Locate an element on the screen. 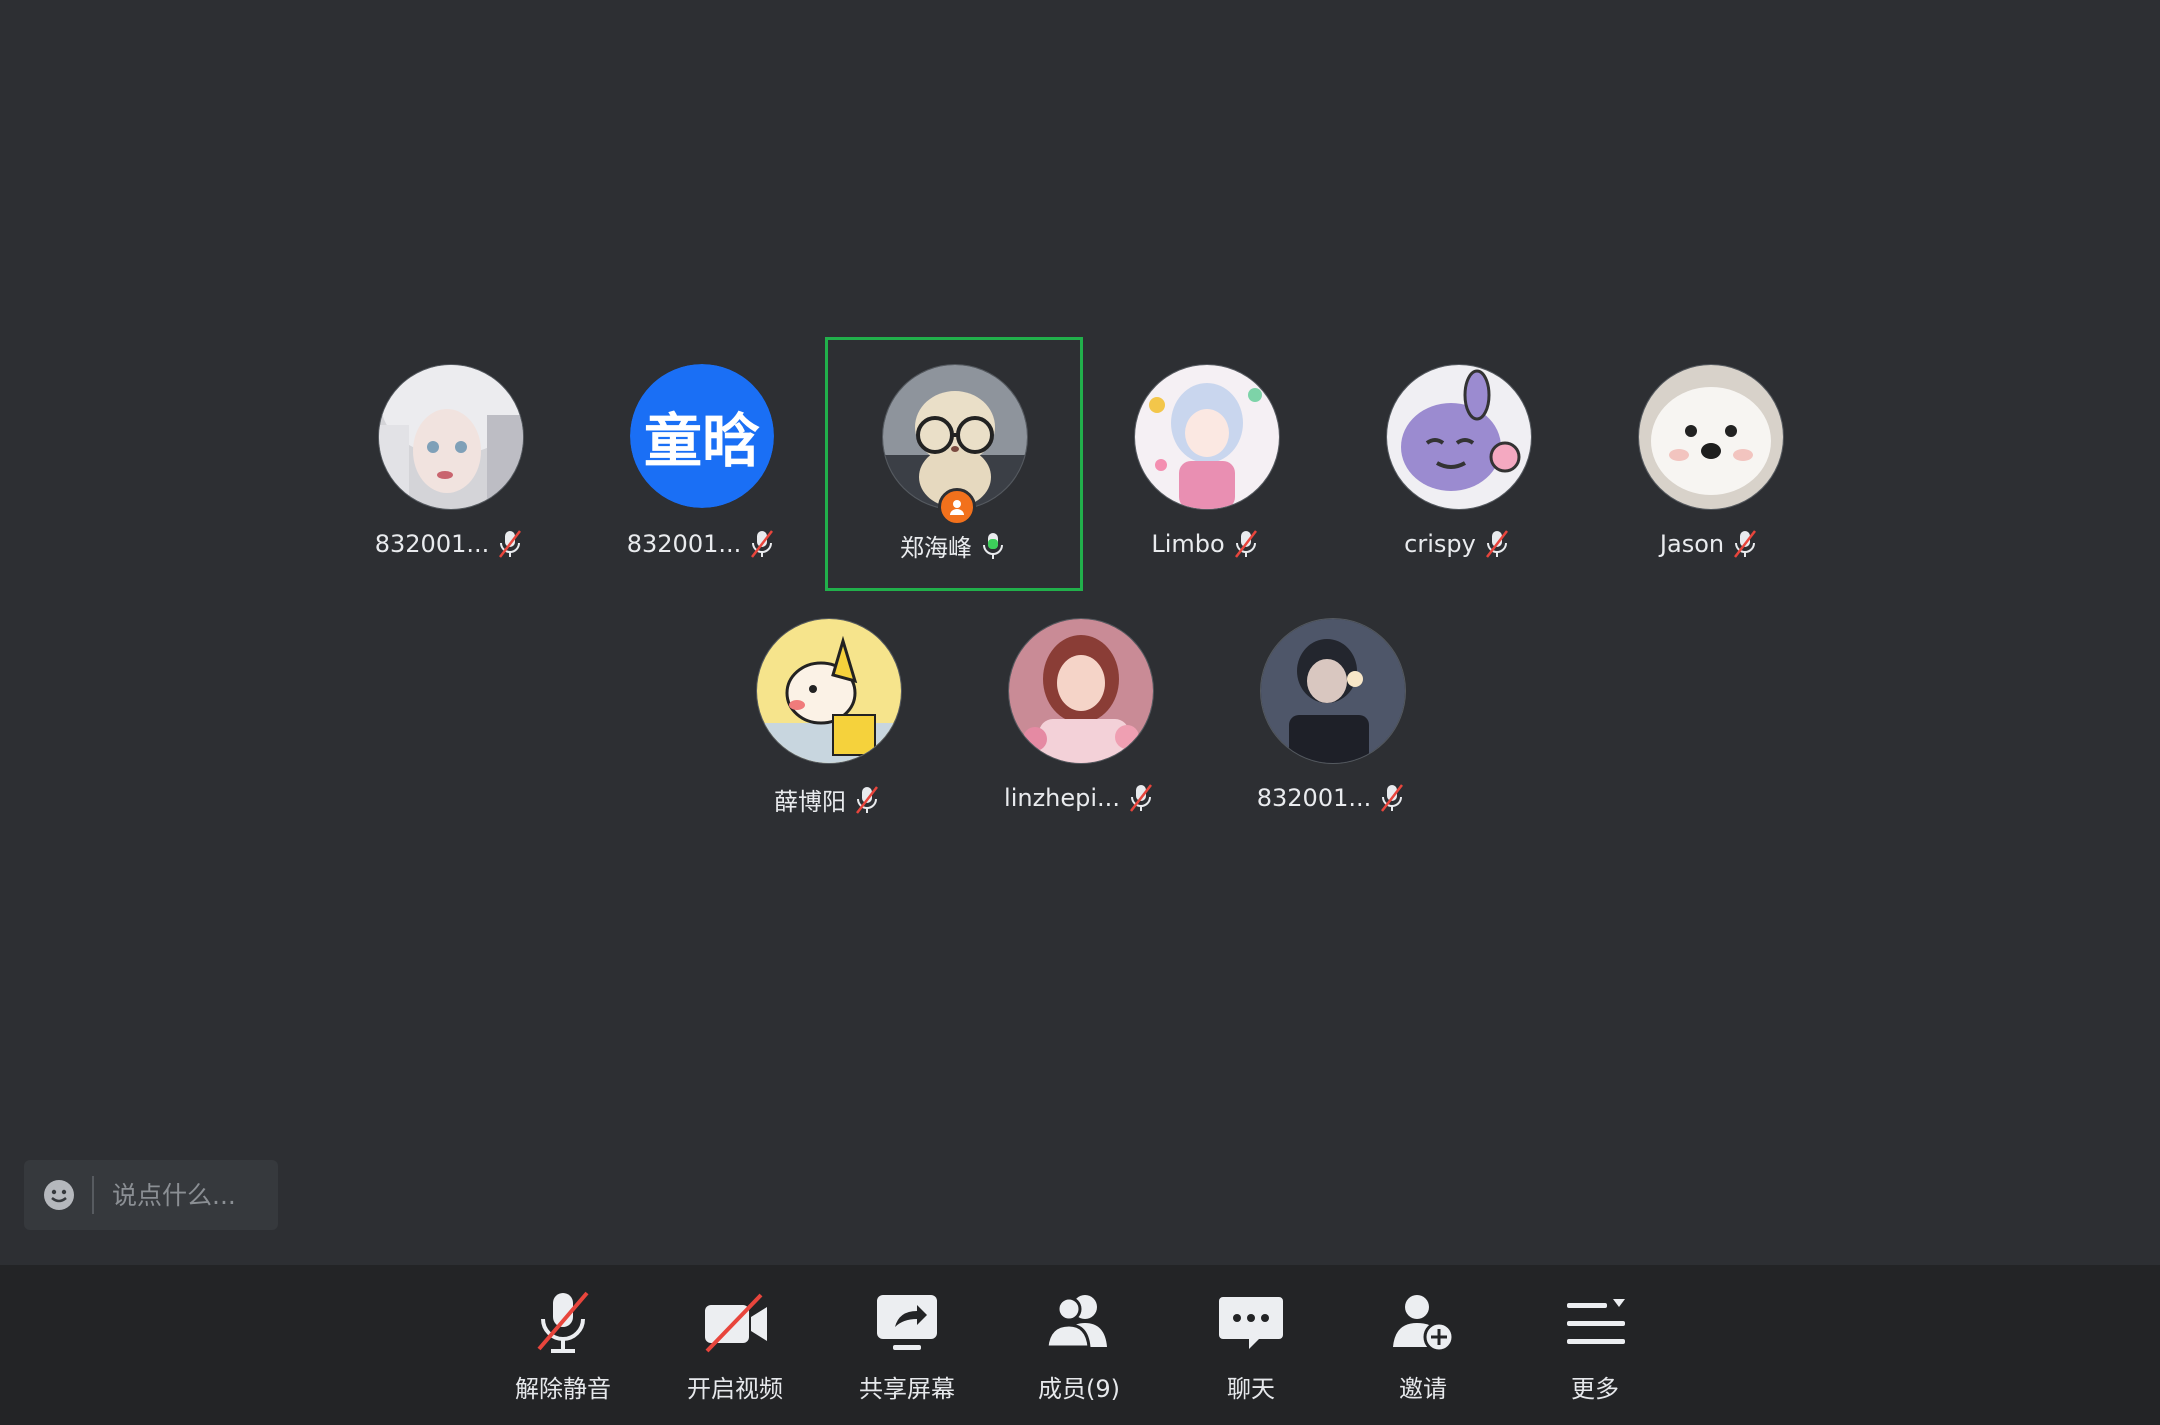  participant-name-row: crispy is located at coordinates (1458, 544).